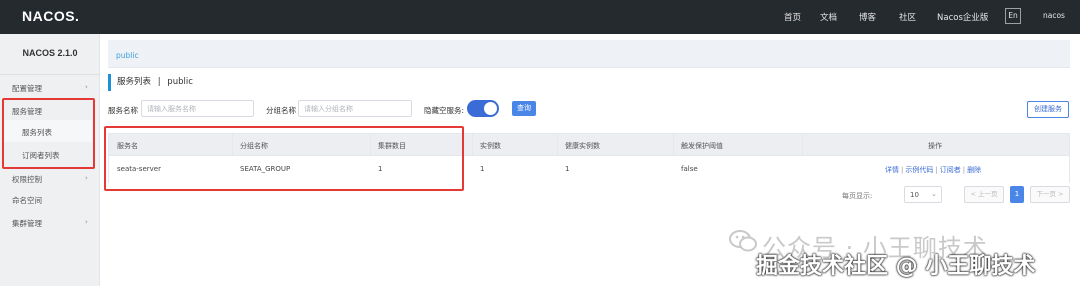  What do you see at coordinates (254, 146) in the screenshot?
I see `th-group: 分组名称` at bounding box center [254, 146].